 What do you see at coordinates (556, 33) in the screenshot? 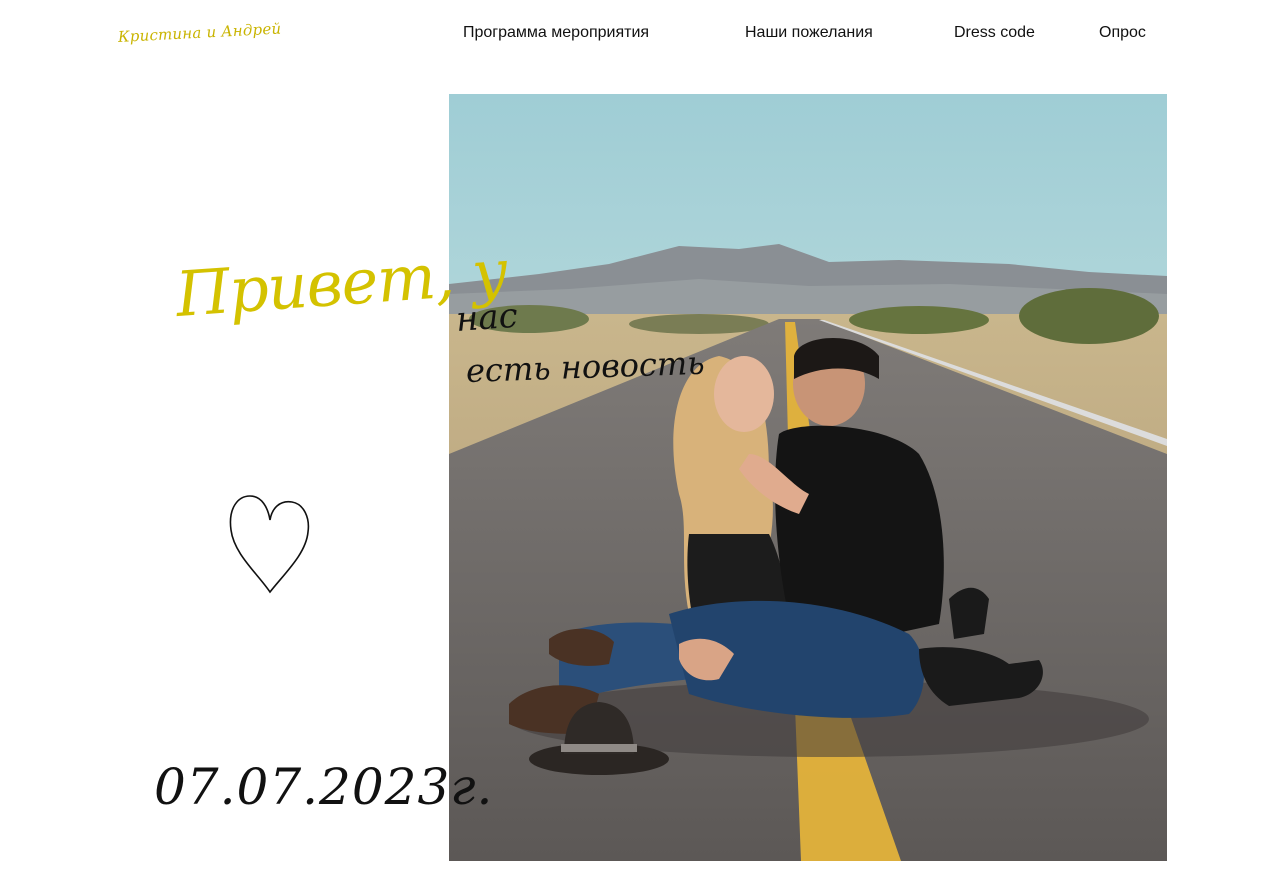
I see `nav-item-program: Программа мероприятия` at bounding box center [556, 33].